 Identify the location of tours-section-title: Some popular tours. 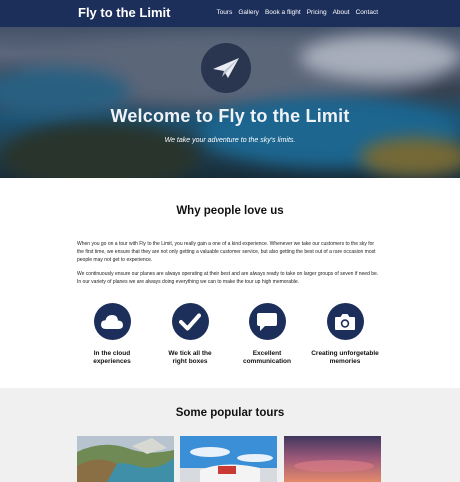
(230, 413).